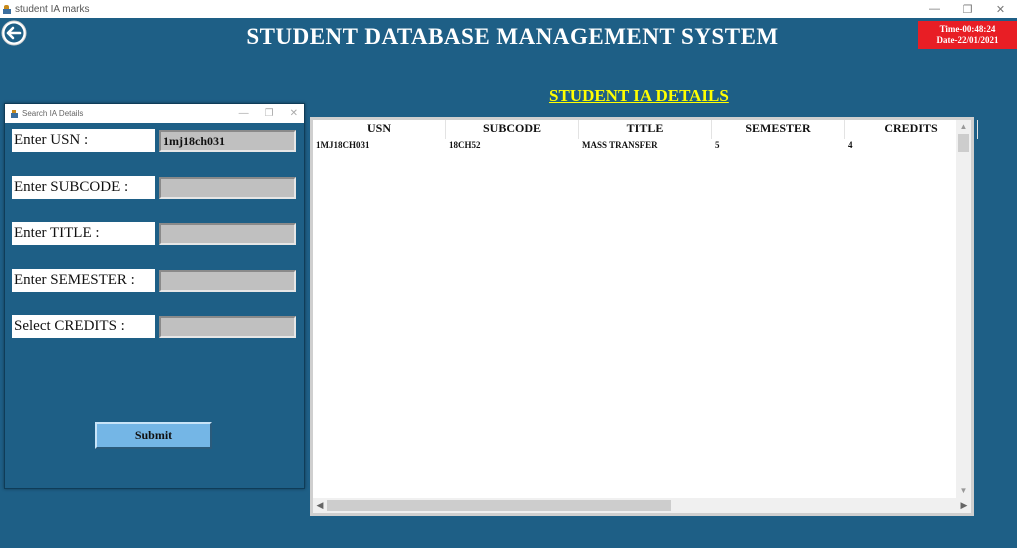  Describe the element at coordinates (964, 505) in the screenshot. I see `scroll-right-icon: ▶` at that location.